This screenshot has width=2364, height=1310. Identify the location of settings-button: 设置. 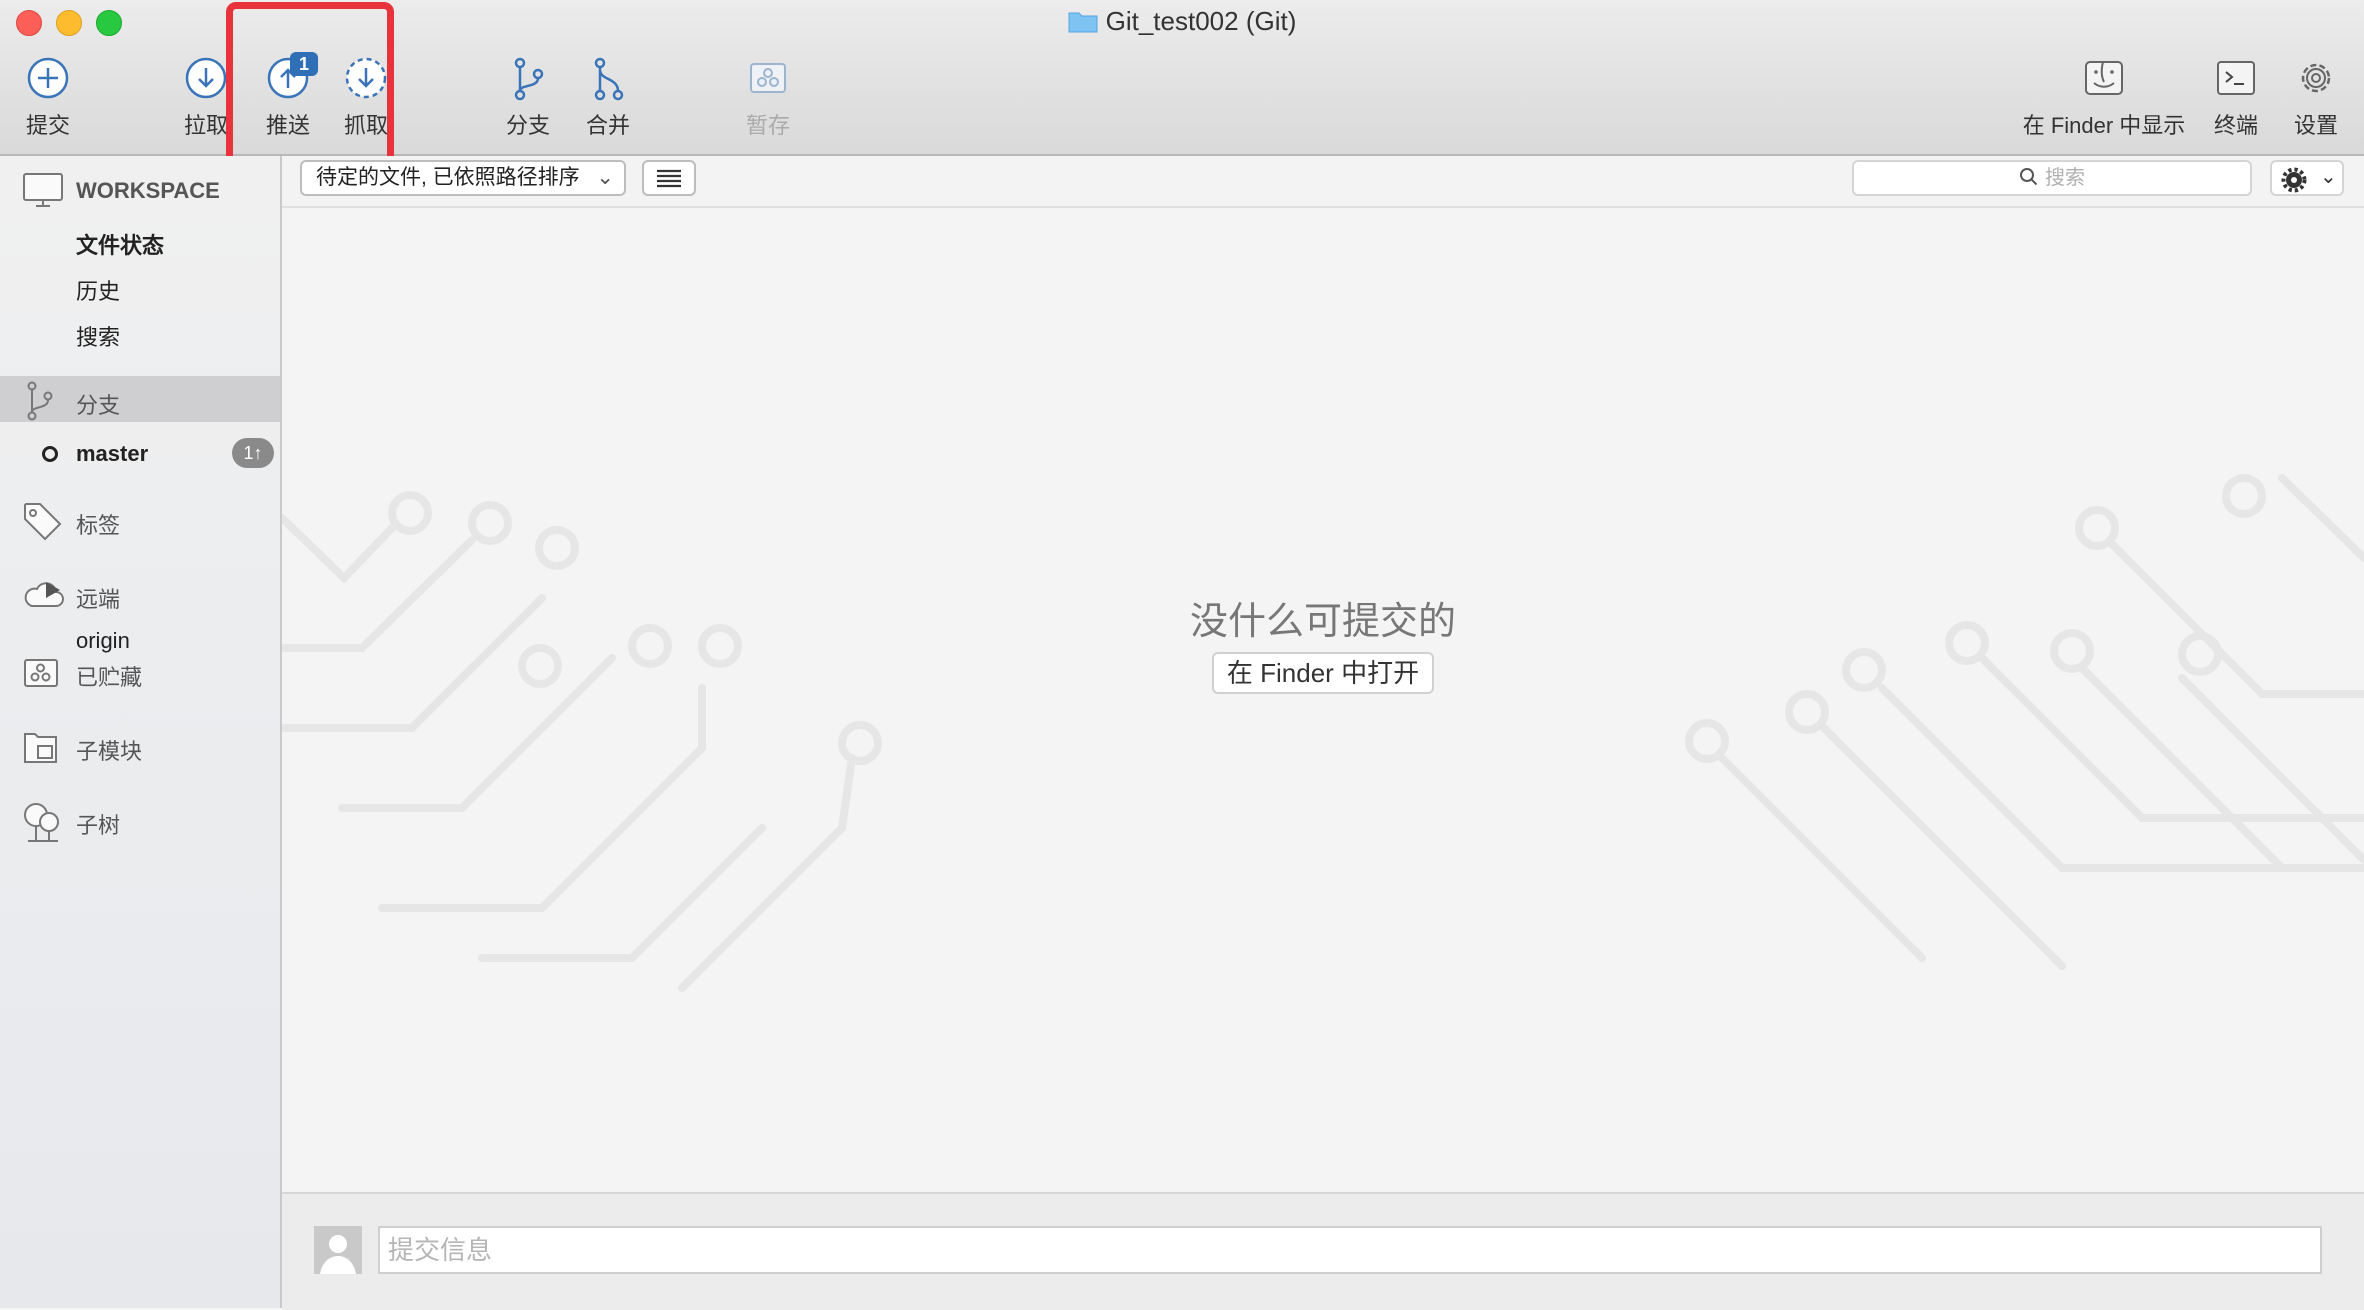
(2316, 98).